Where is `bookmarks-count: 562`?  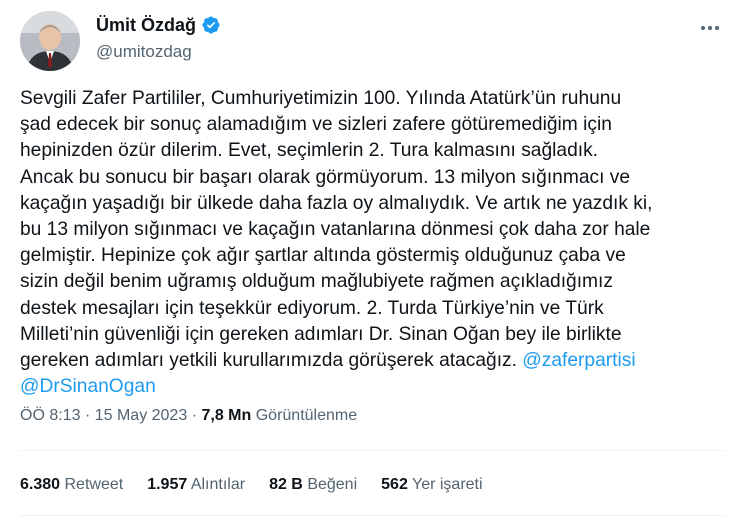 bookmarks-count: 562 is located at coordinates (394, 484).